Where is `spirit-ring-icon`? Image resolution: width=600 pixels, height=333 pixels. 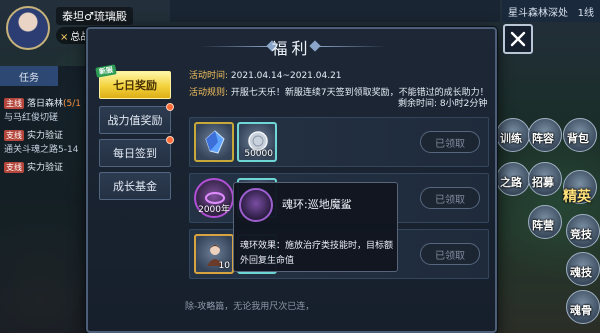 spirit-ring-icon is located at coordinates (256, 205).